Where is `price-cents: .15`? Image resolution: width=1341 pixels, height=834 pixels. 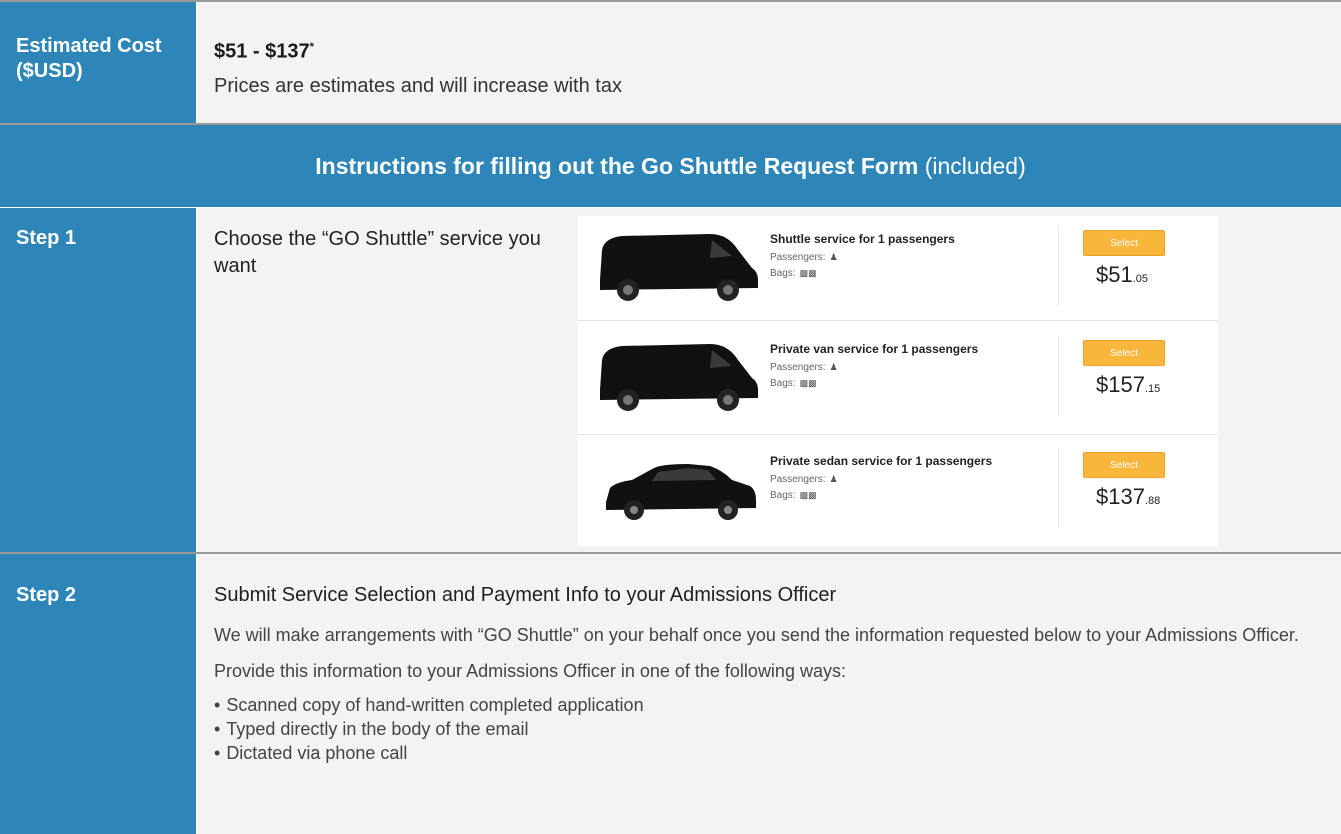
price-cents: .15 is located at coordinates (1152, 389).